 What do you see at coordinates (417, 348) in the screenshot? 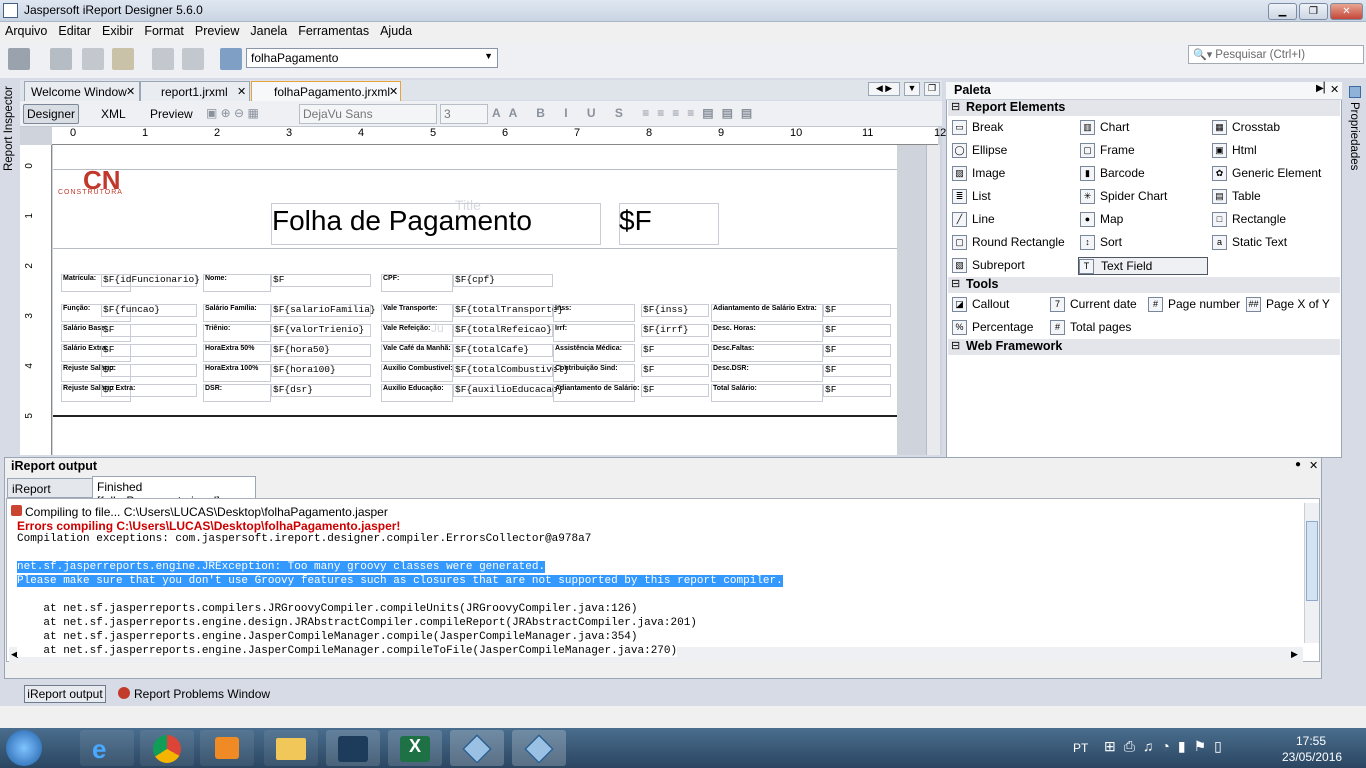
I see `static-text-label: Vale Café da Manhã:` at bounding box center [417, 348].